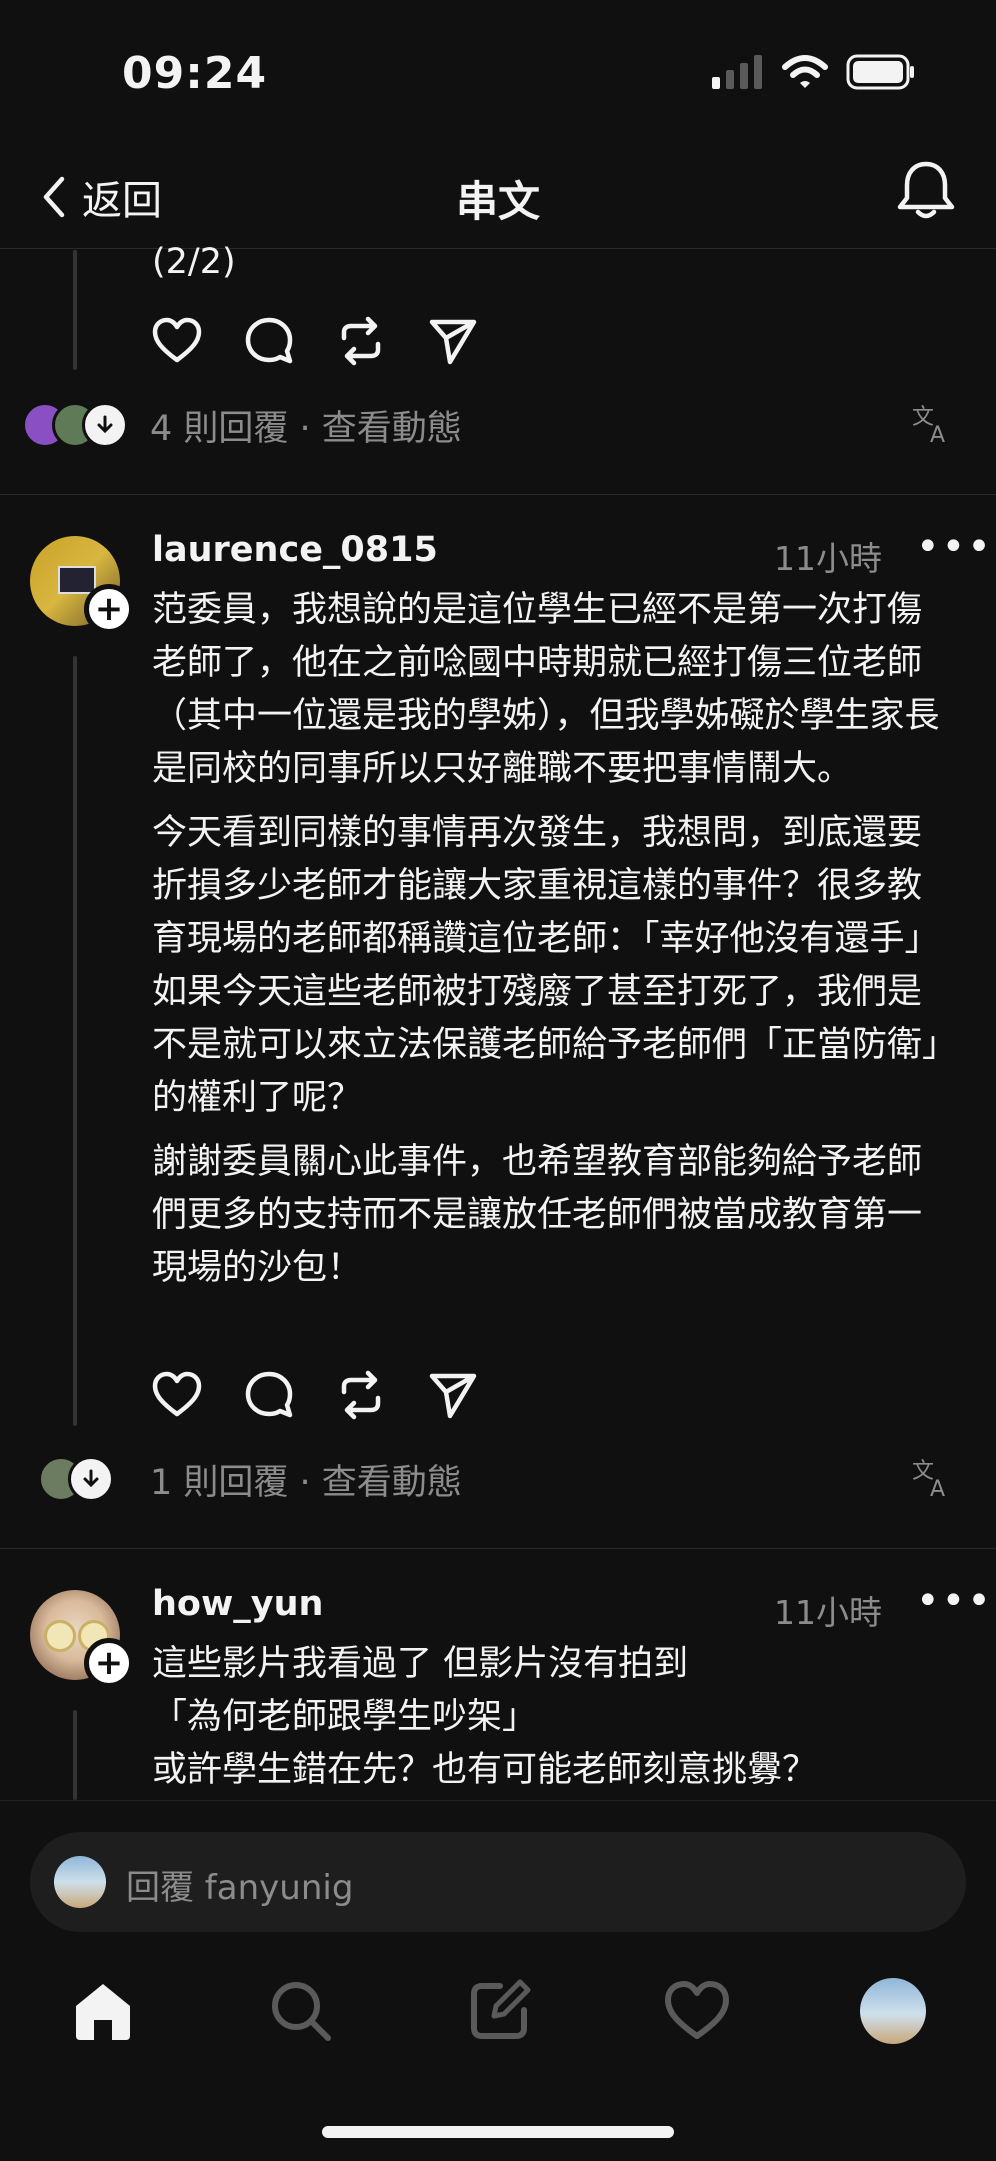  I want to click on notification-button, so click(926, 193).